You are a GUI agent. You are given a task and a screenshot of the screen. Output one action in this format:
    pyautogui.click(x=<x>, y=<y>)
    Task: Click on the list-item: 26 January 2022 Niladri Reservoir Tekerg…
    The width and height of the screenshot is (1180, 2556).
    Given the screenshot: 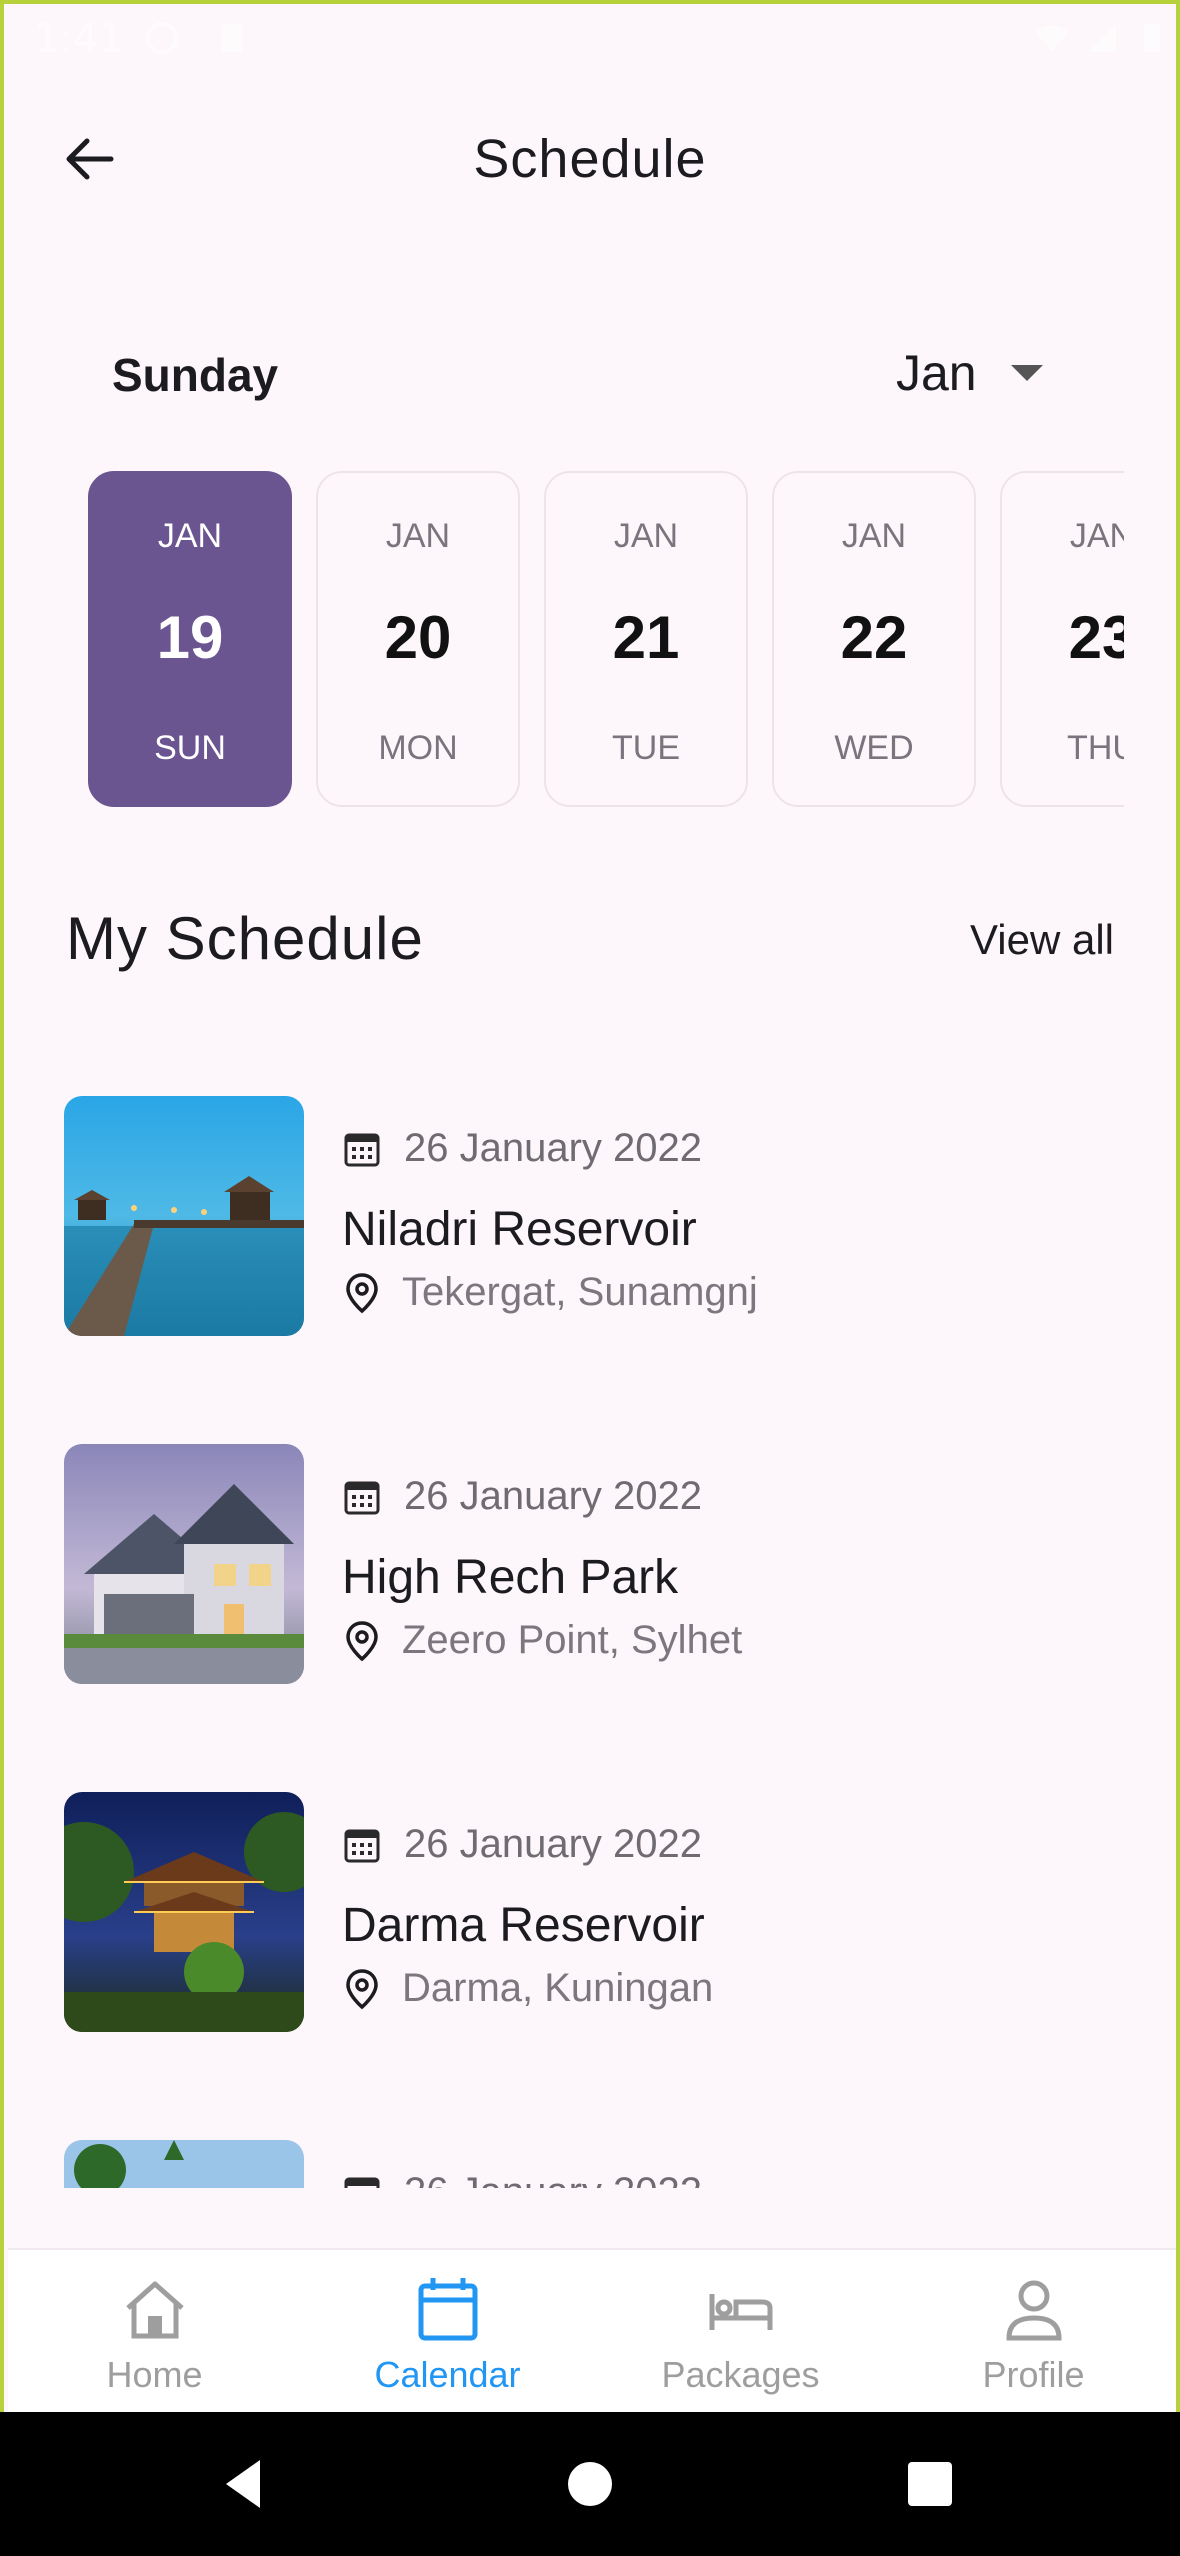 What is the action you would take?
    pyautogui.click(x=594, y=1216)
    